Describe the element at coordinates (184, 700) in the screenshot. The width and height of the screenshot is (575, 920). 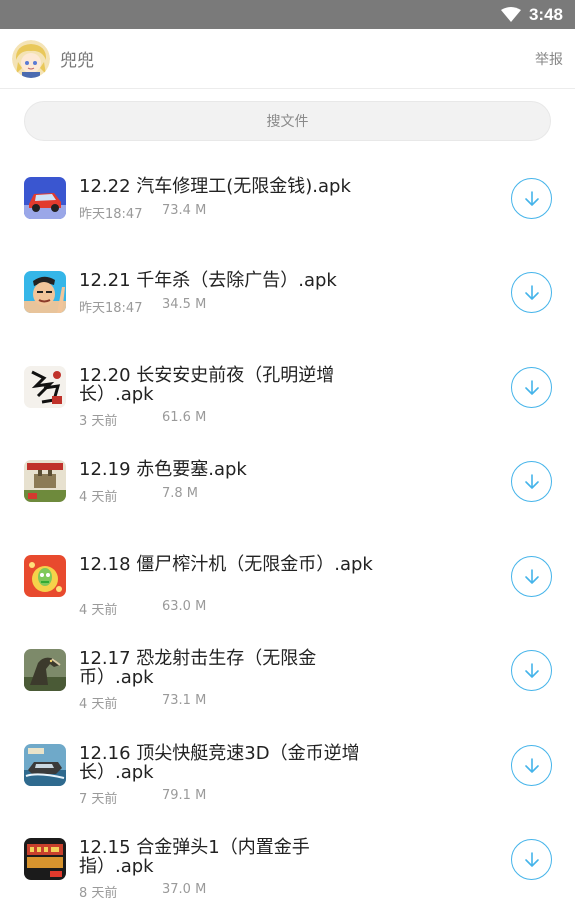
I see `file-size: 73.1 M` at that location.